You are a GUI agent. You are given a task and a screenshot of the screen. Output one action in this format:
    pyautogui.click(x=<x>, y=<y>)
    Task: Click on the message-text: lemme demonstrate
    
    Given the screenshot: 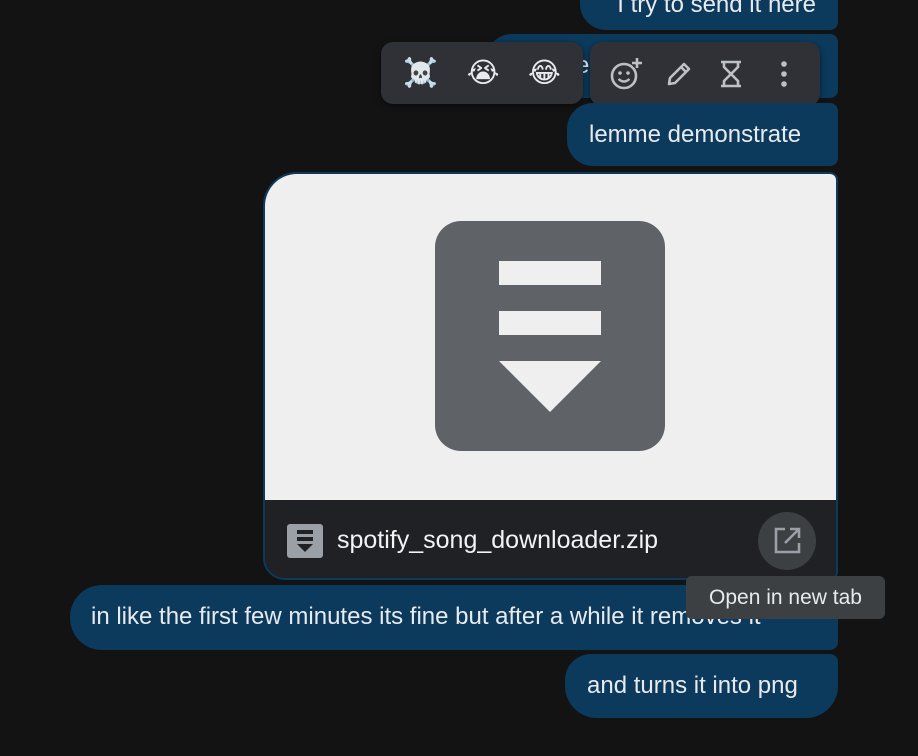 What is the action you would take?
    pyautogui.click(x=695, y=134)
    